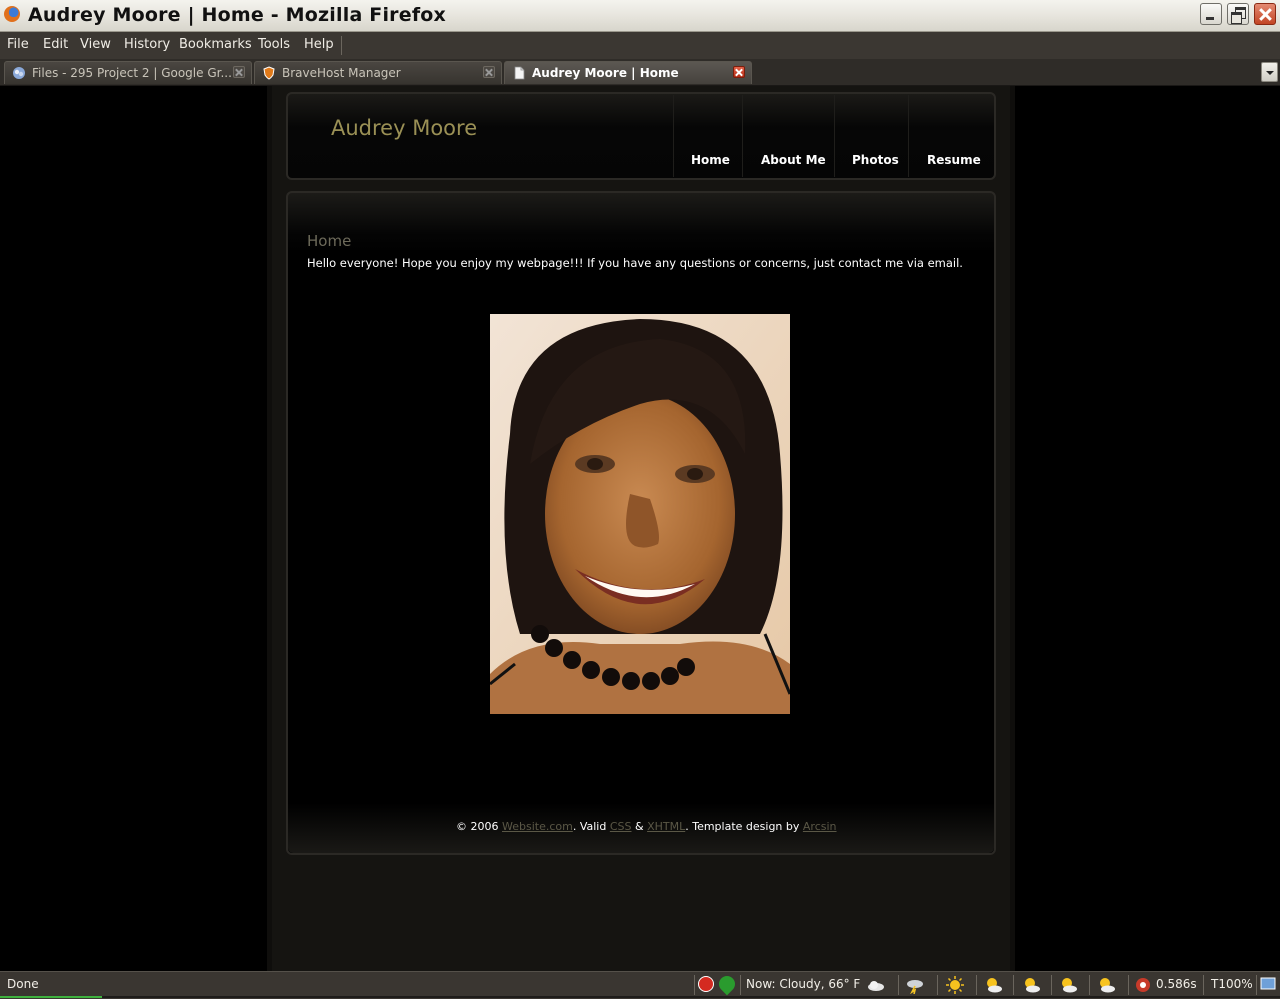 This screenshot has width=1280, height=999. I want to click on footer-template-text: . Template design by, so click(744, 826).